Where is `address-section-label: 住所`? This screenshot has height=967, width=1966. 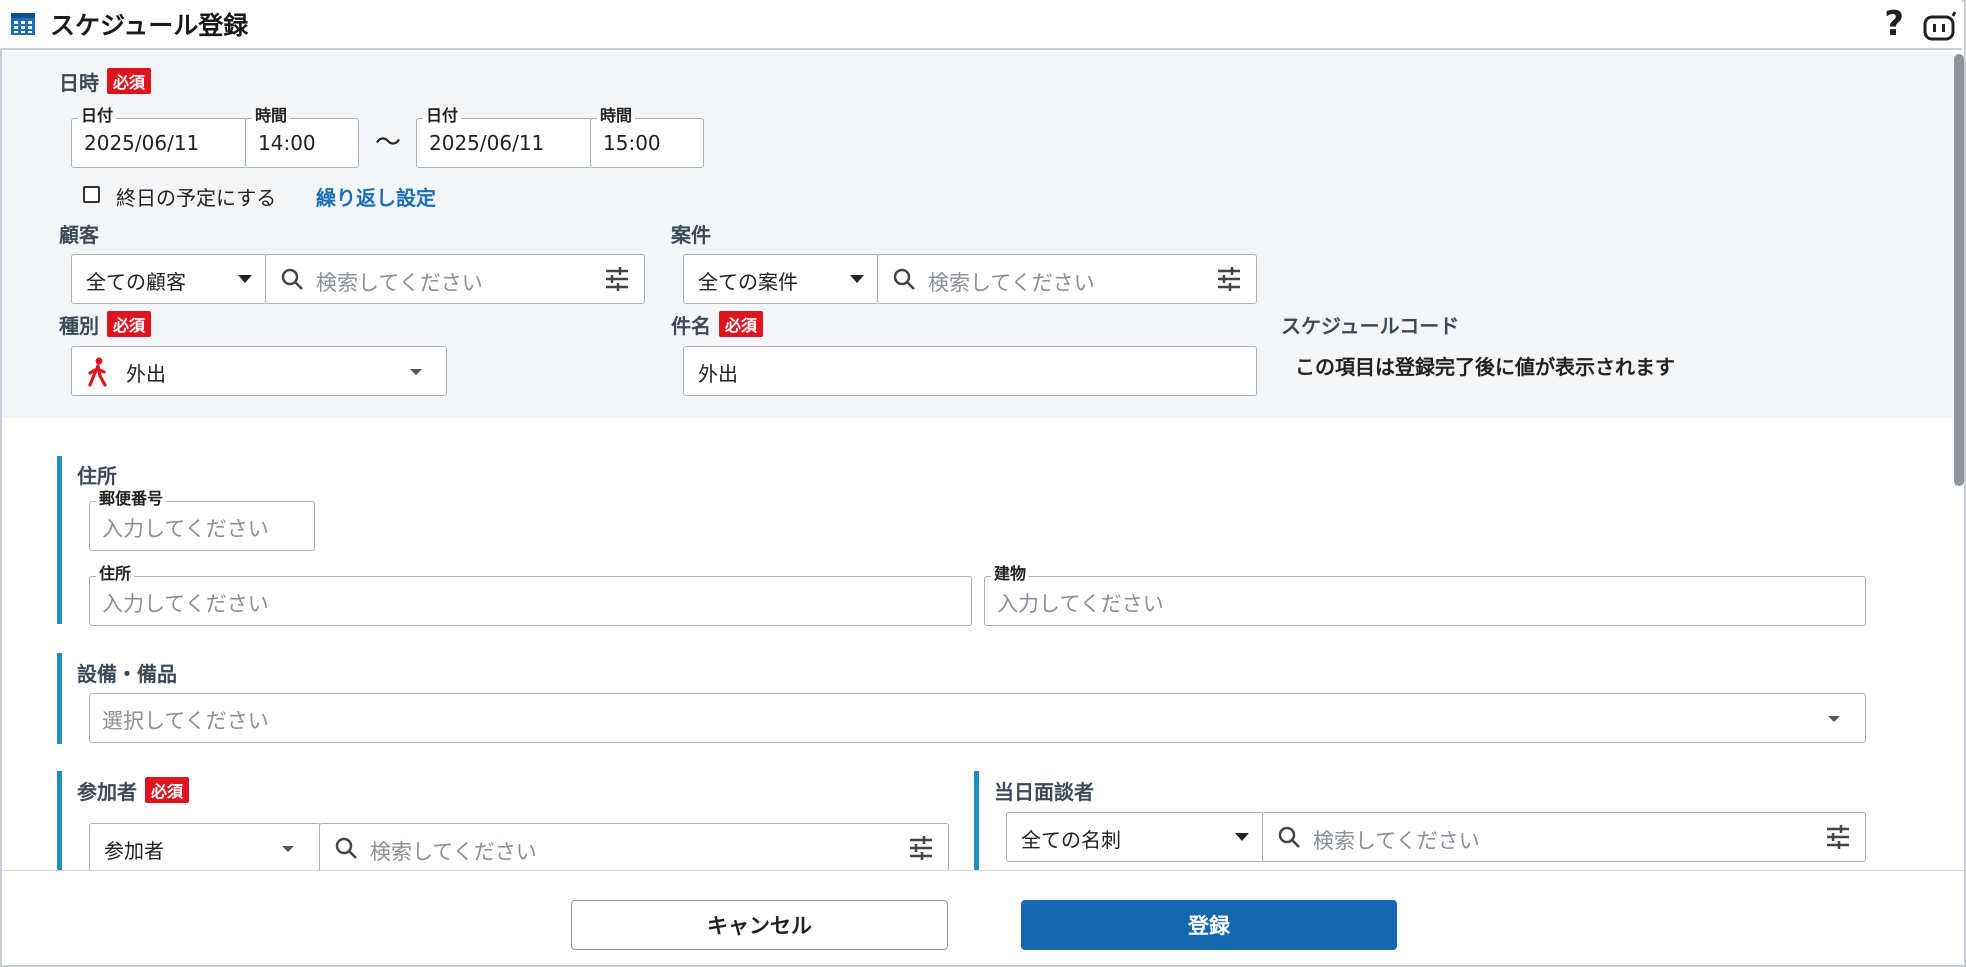
address-section-label: 住所 is located at coordinates (97, 476).